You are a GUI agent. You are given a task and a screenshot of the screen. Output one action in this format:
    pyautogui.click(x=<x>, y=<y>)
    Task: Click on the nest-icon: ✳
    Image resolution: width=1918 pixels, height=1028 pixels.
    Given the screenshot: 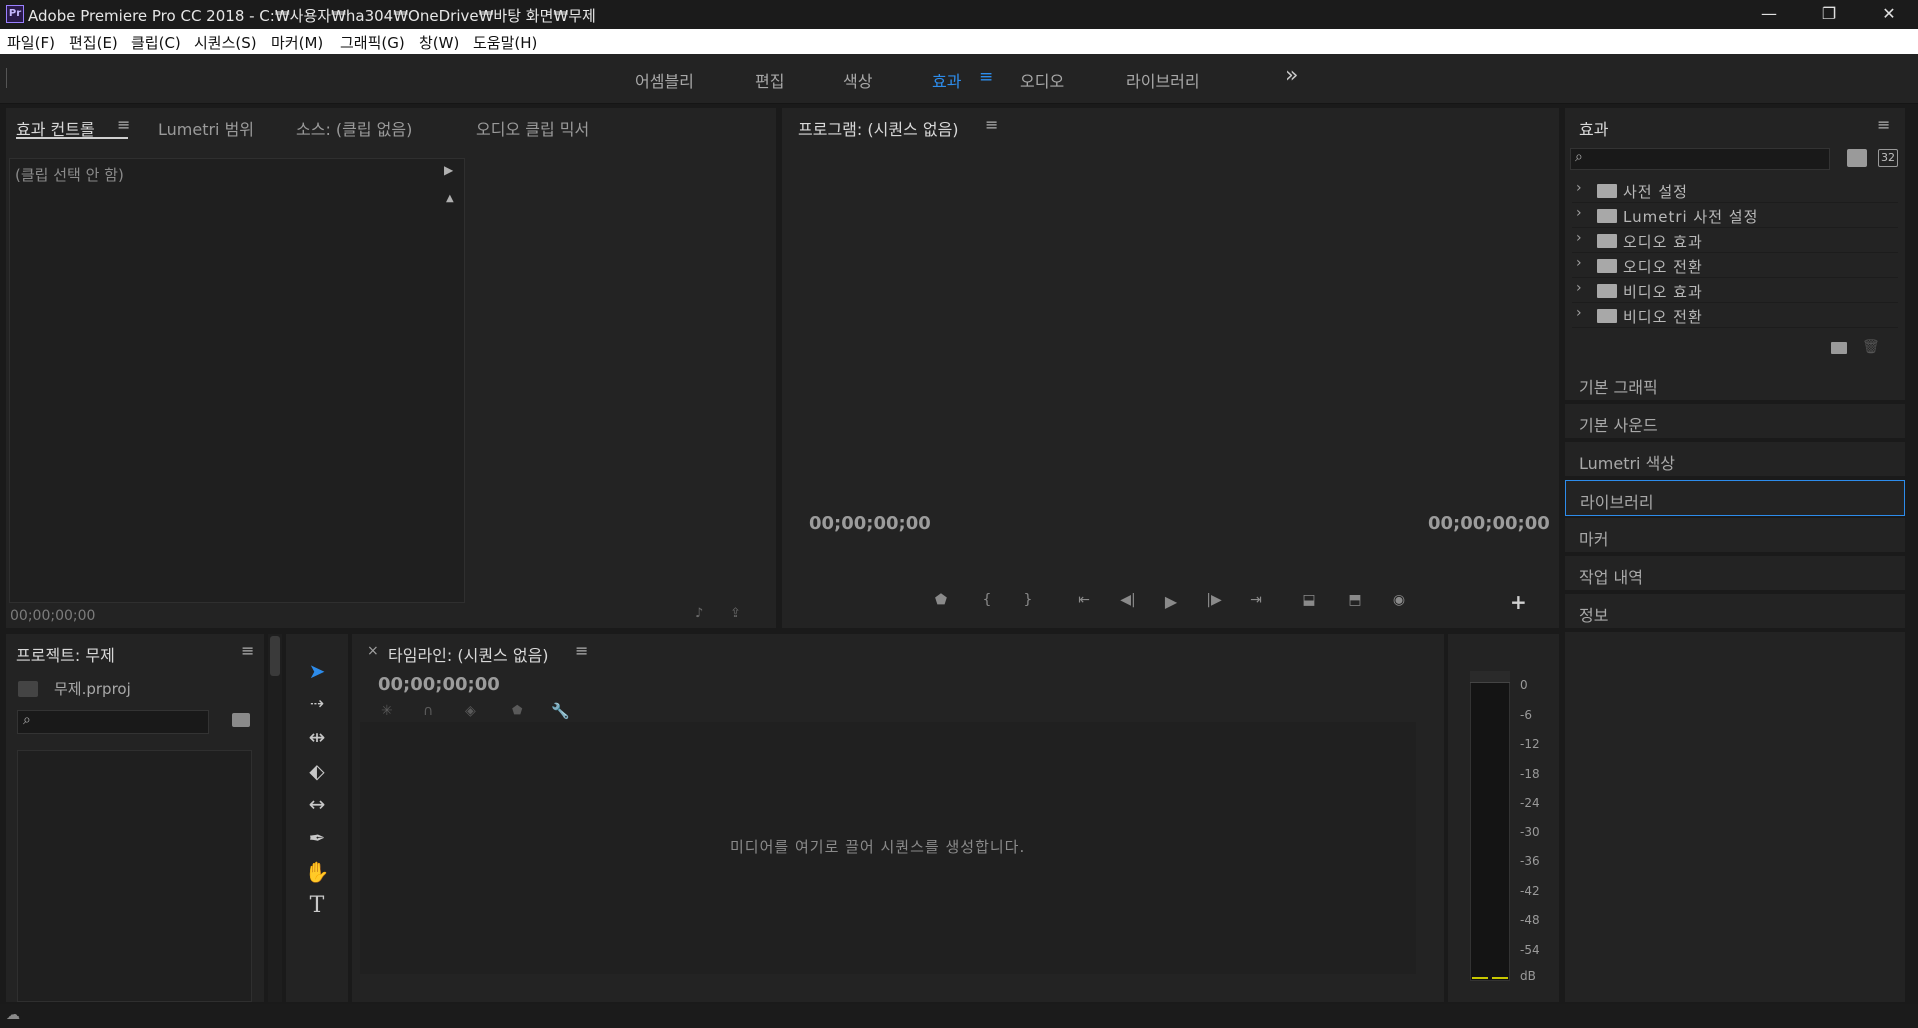 What is the action you would take?
    pyautogui.click(x=387, y=711)
    